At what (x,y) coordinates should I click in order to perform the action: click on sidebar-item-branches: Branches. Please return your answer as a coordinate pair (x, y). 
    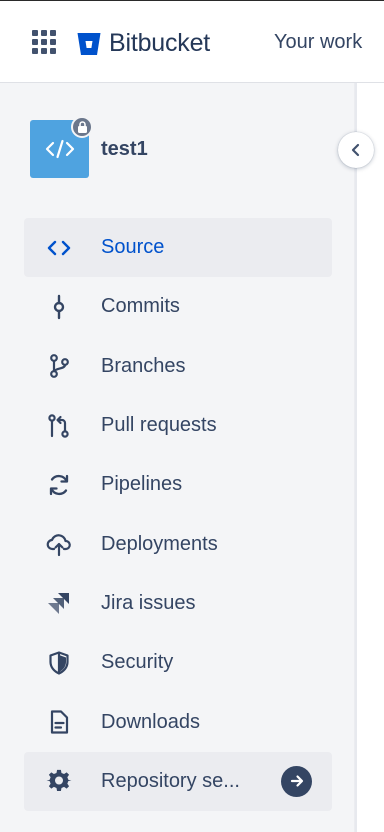
    Looking at the image, I should click on (178, 366).